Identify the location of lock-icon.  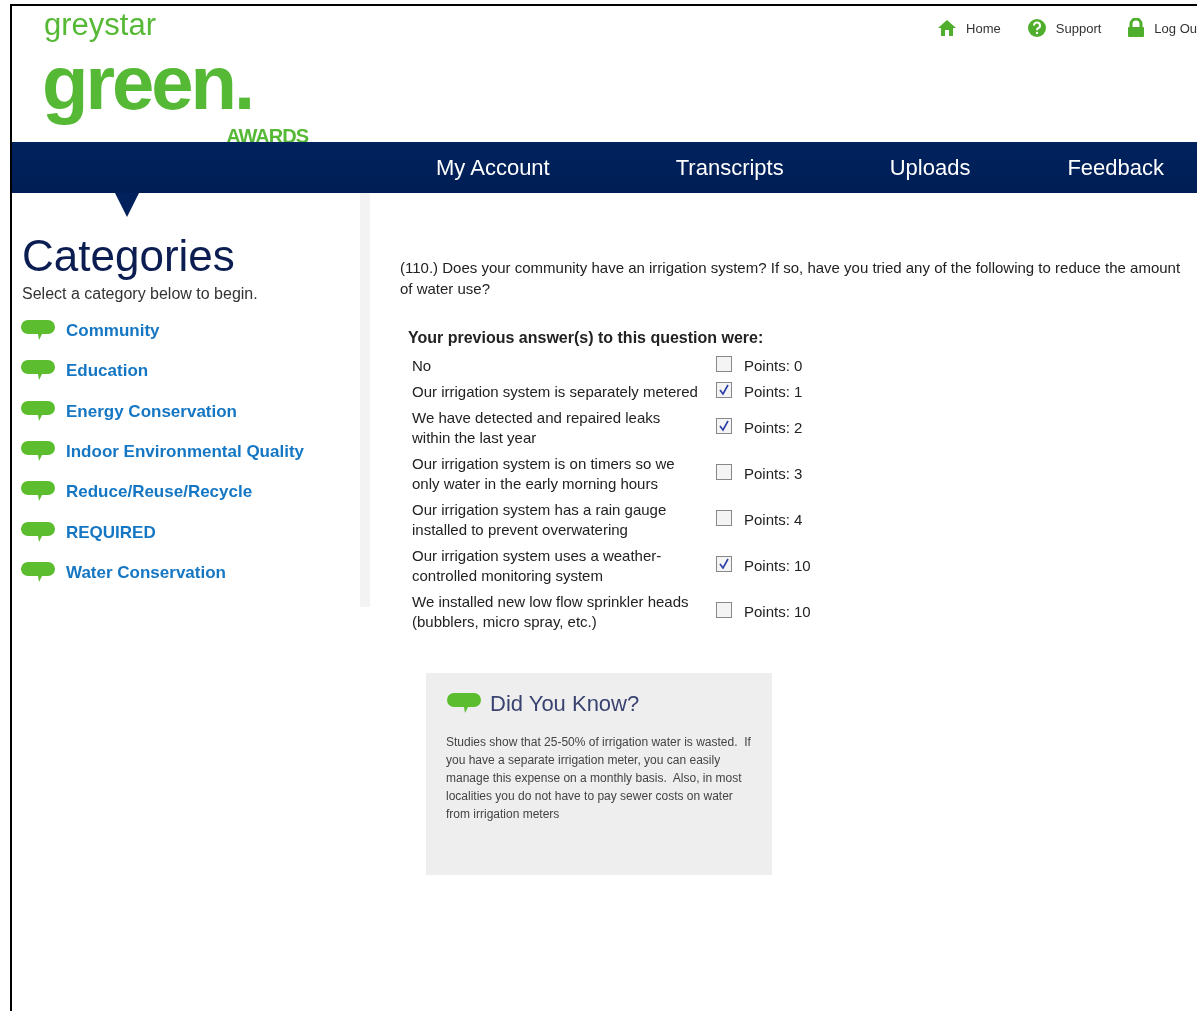
(1136, 28).